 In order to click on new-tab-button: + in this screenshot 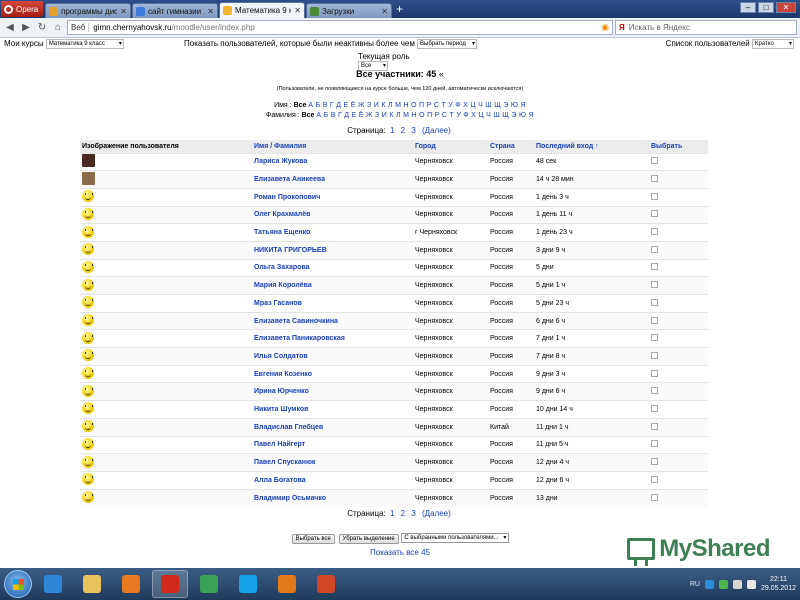, I will do `click(402, 9)`.